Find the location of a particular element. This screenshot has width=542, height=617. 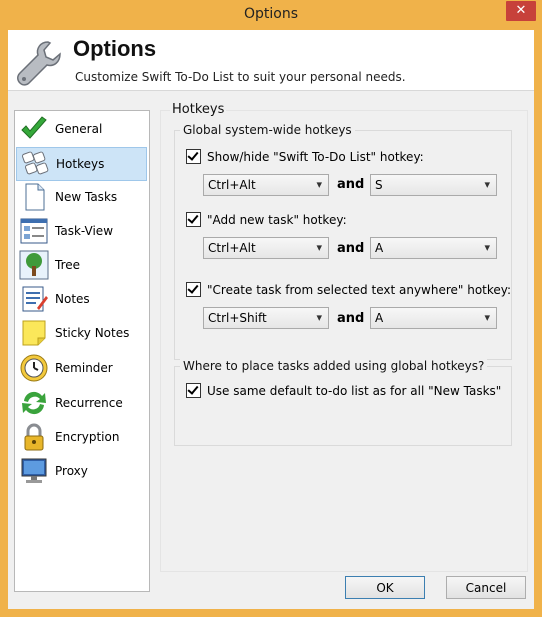

hotkey-showhide-row: Show/hide "Swift To-Do List" hotkey: is located at coordinates (305, 156).